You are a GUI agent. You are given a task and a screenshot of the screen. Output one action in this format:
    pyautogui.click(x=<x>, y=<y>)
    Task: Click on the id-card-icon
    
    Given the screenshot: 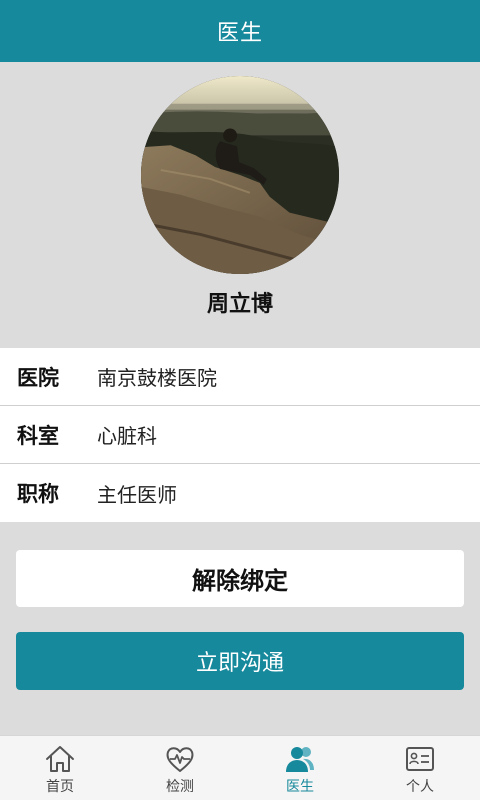 What is the action you would take?
    pyautogui.click(x=420, y=759)
    